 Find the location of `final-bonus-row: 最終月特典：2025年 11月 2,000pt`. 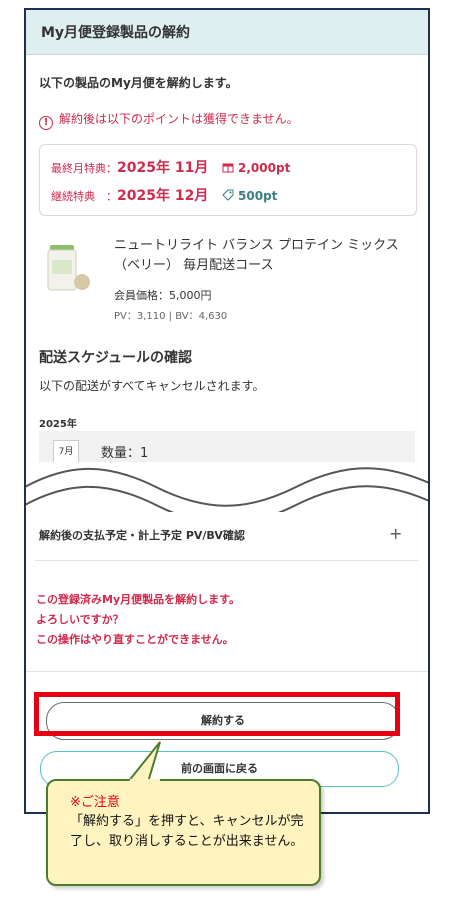

final-bonus-row: 最終月特典：2025年 11月 2,000pt is located at coordinates (170, 167).